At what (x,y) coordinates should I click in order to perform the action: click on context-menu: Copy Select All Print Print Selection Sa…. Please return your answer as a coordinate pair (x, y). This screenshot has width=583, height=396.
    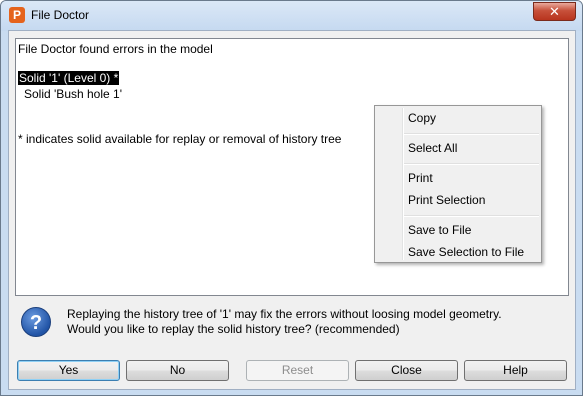
    Looking at the image, I should click on (458, 184).